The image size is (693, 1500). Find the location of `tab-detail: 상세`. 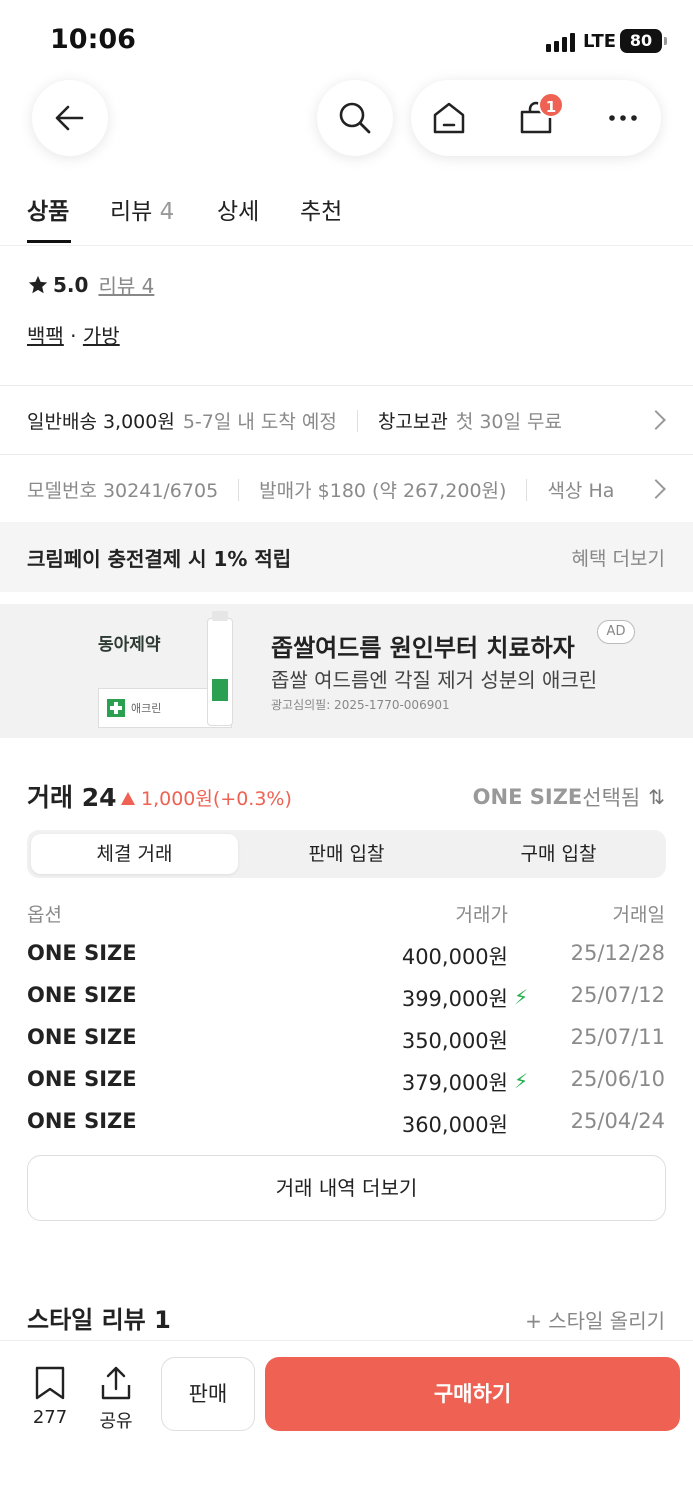

tab-detail: 상세 is located at coordinates (238, 209).